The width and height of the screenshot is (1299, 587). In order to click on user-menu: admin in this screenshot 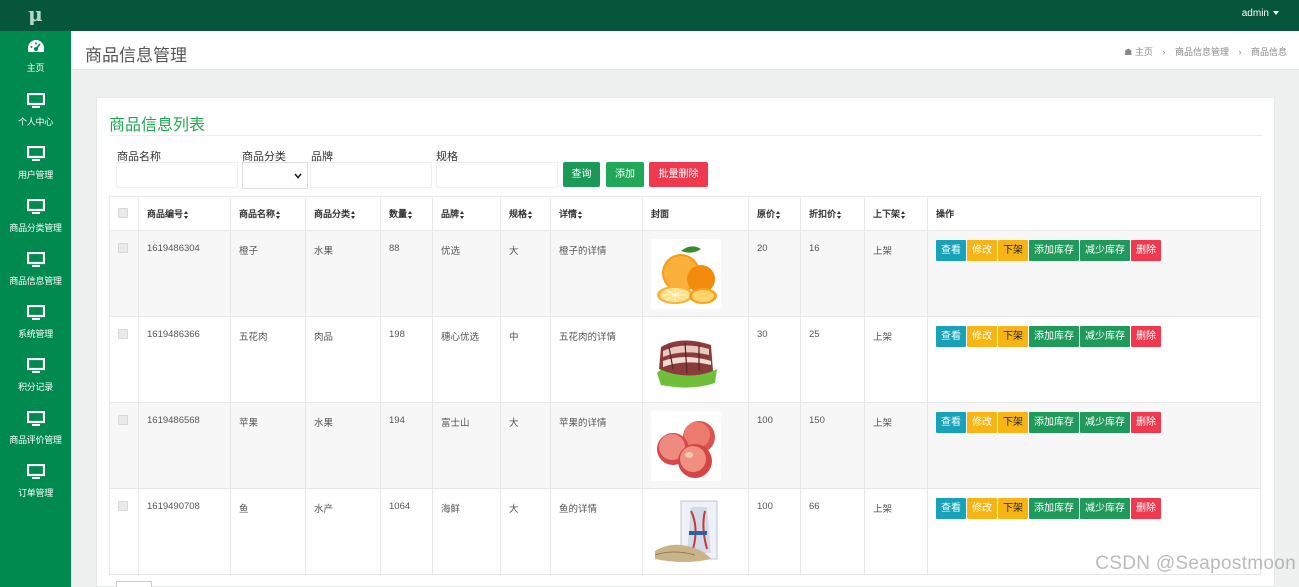, I will do `click(1260, 15)`.